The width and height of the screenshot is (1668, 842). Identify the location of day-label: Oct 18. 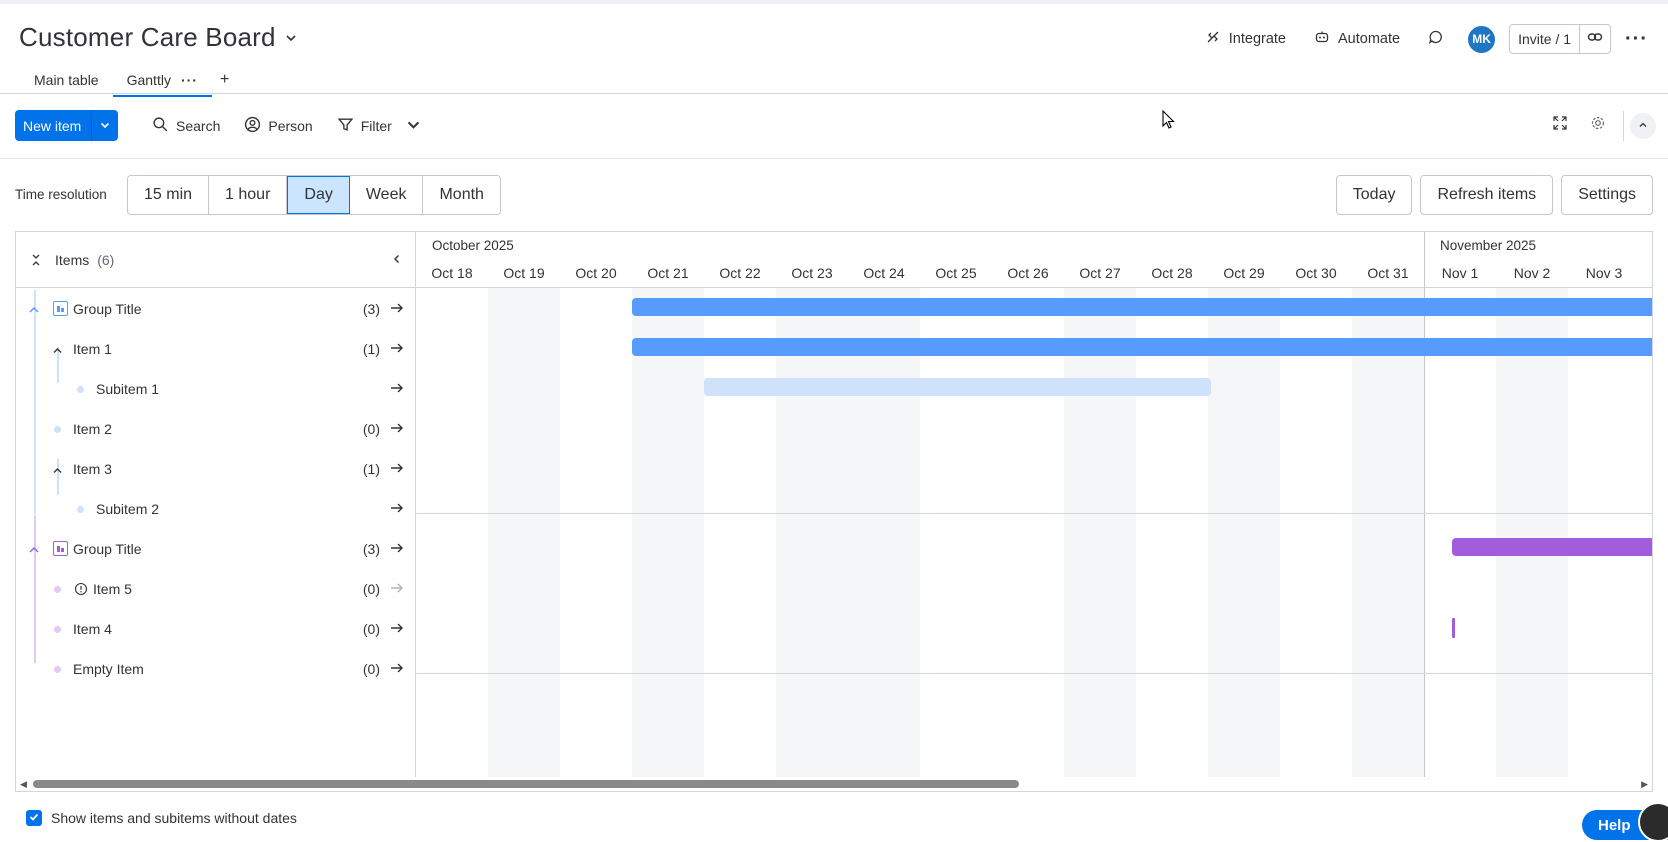
(452, 273).